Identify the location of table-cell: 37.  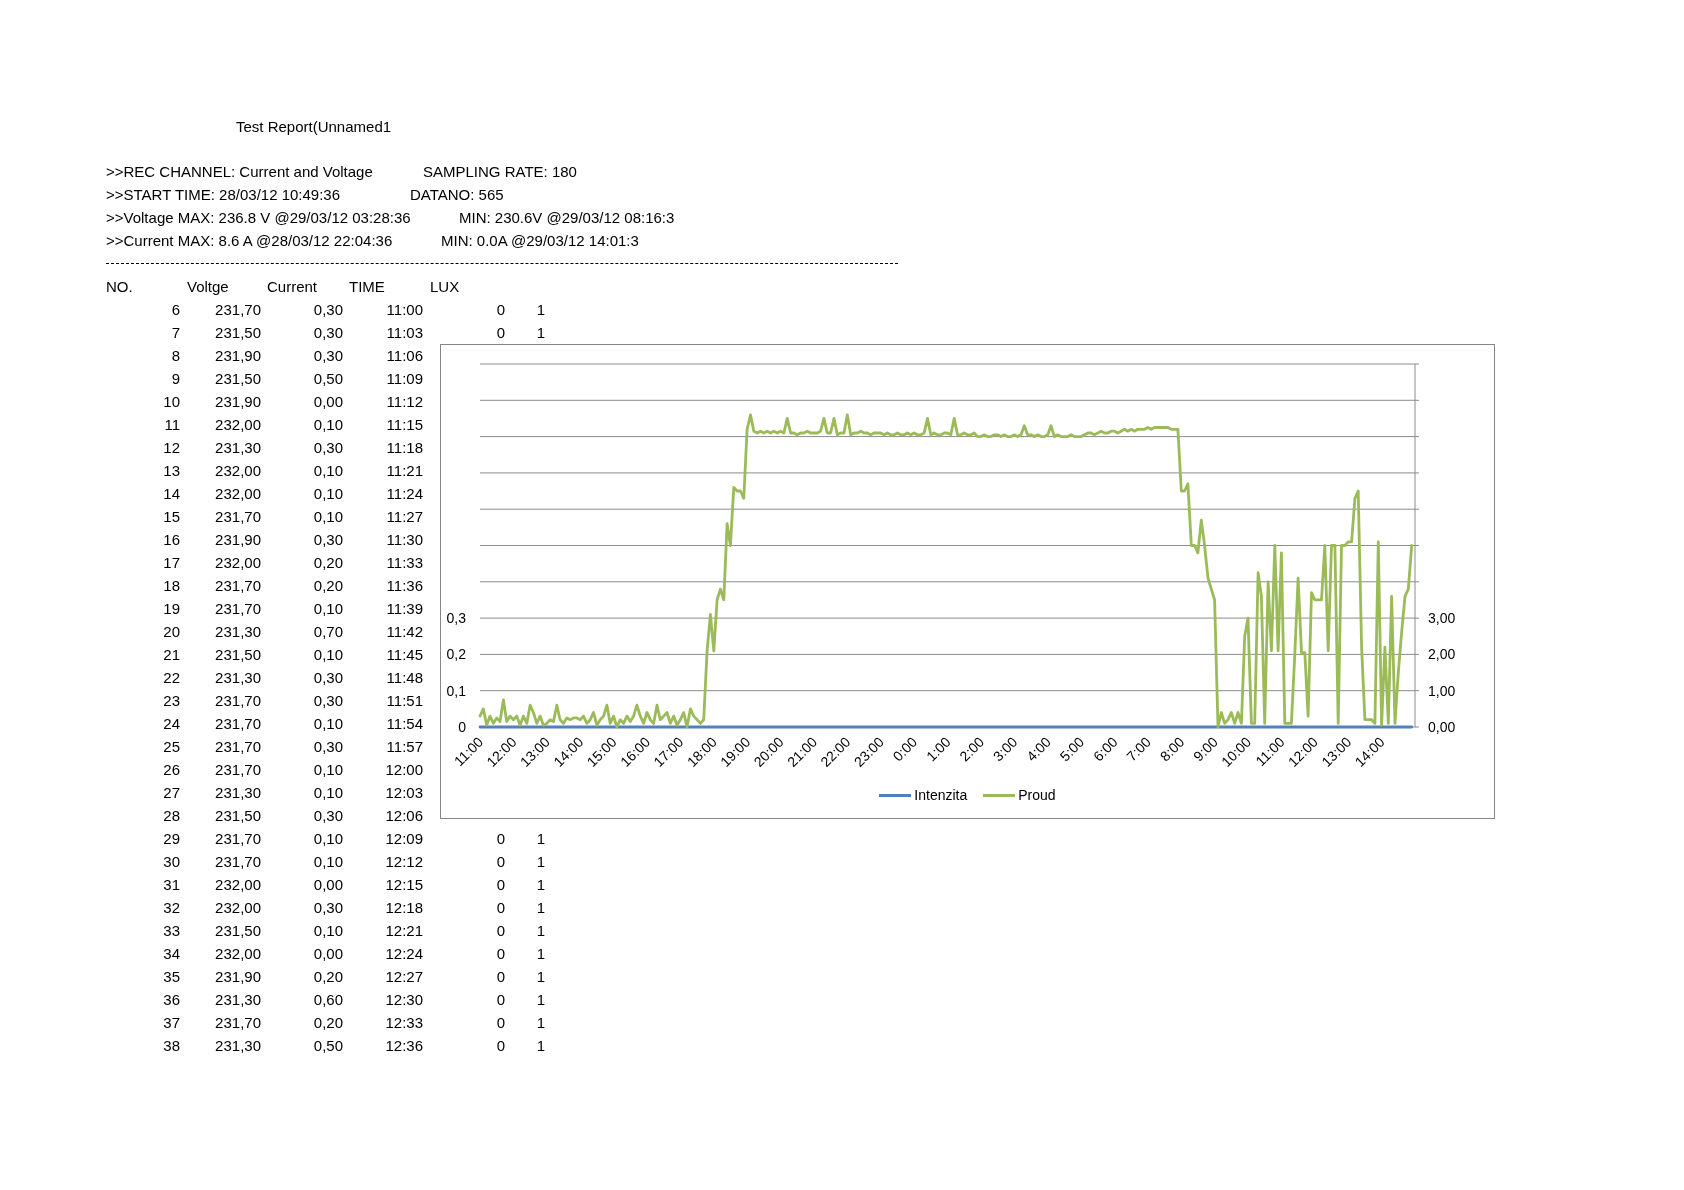
(171, 1022).